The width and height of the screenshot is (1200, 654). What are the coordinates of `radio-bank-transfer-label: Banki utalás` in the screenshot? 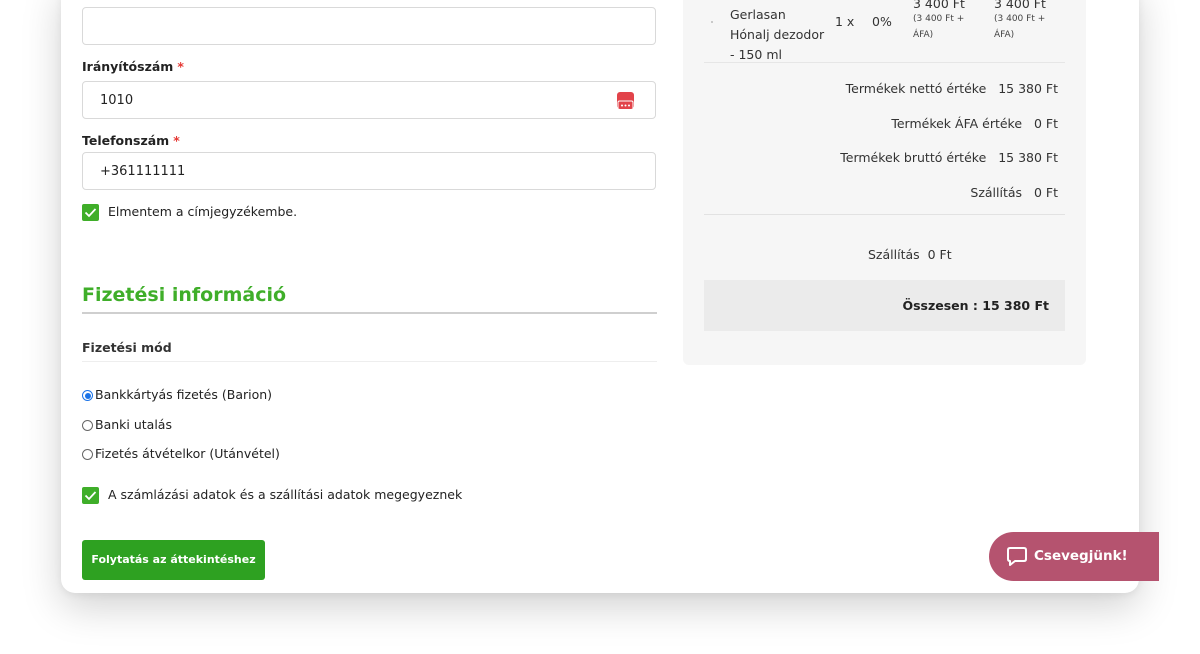 It's located at (133, 424).